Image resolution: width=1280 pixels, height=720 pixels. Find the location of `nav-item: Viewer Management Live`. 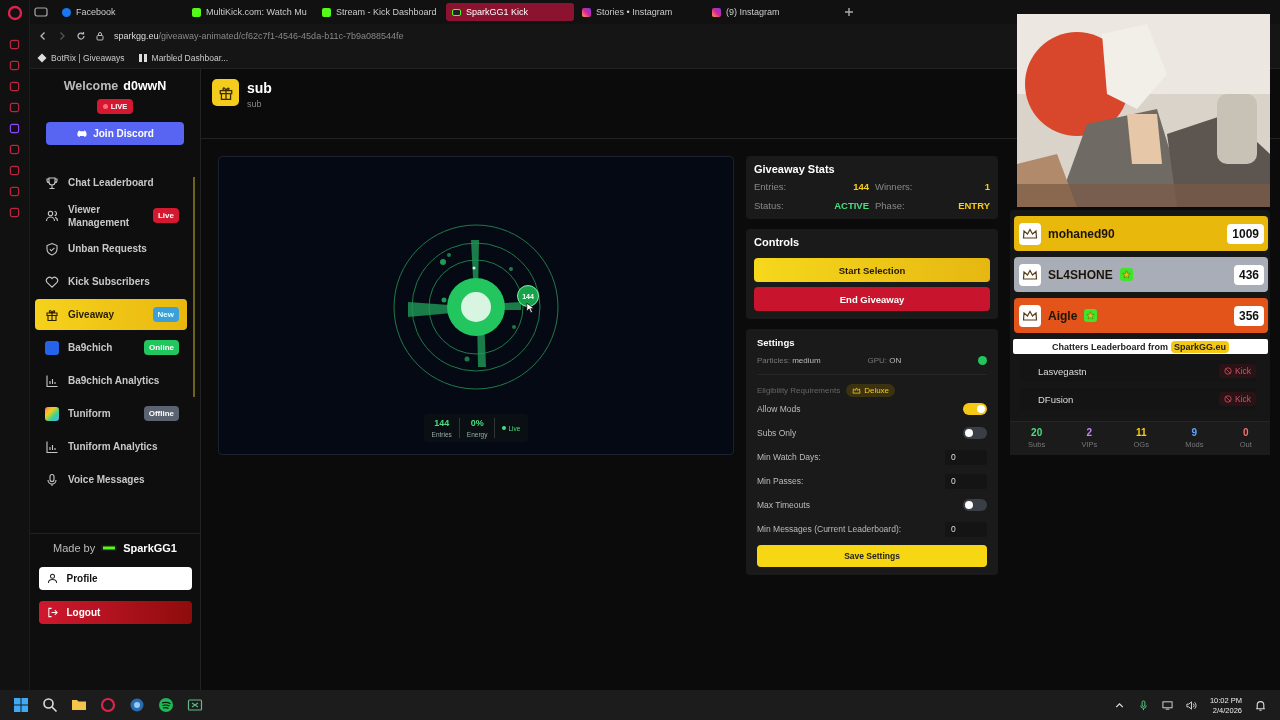

nav-item: Viewer Management Live is located at coordinates (111, 215).